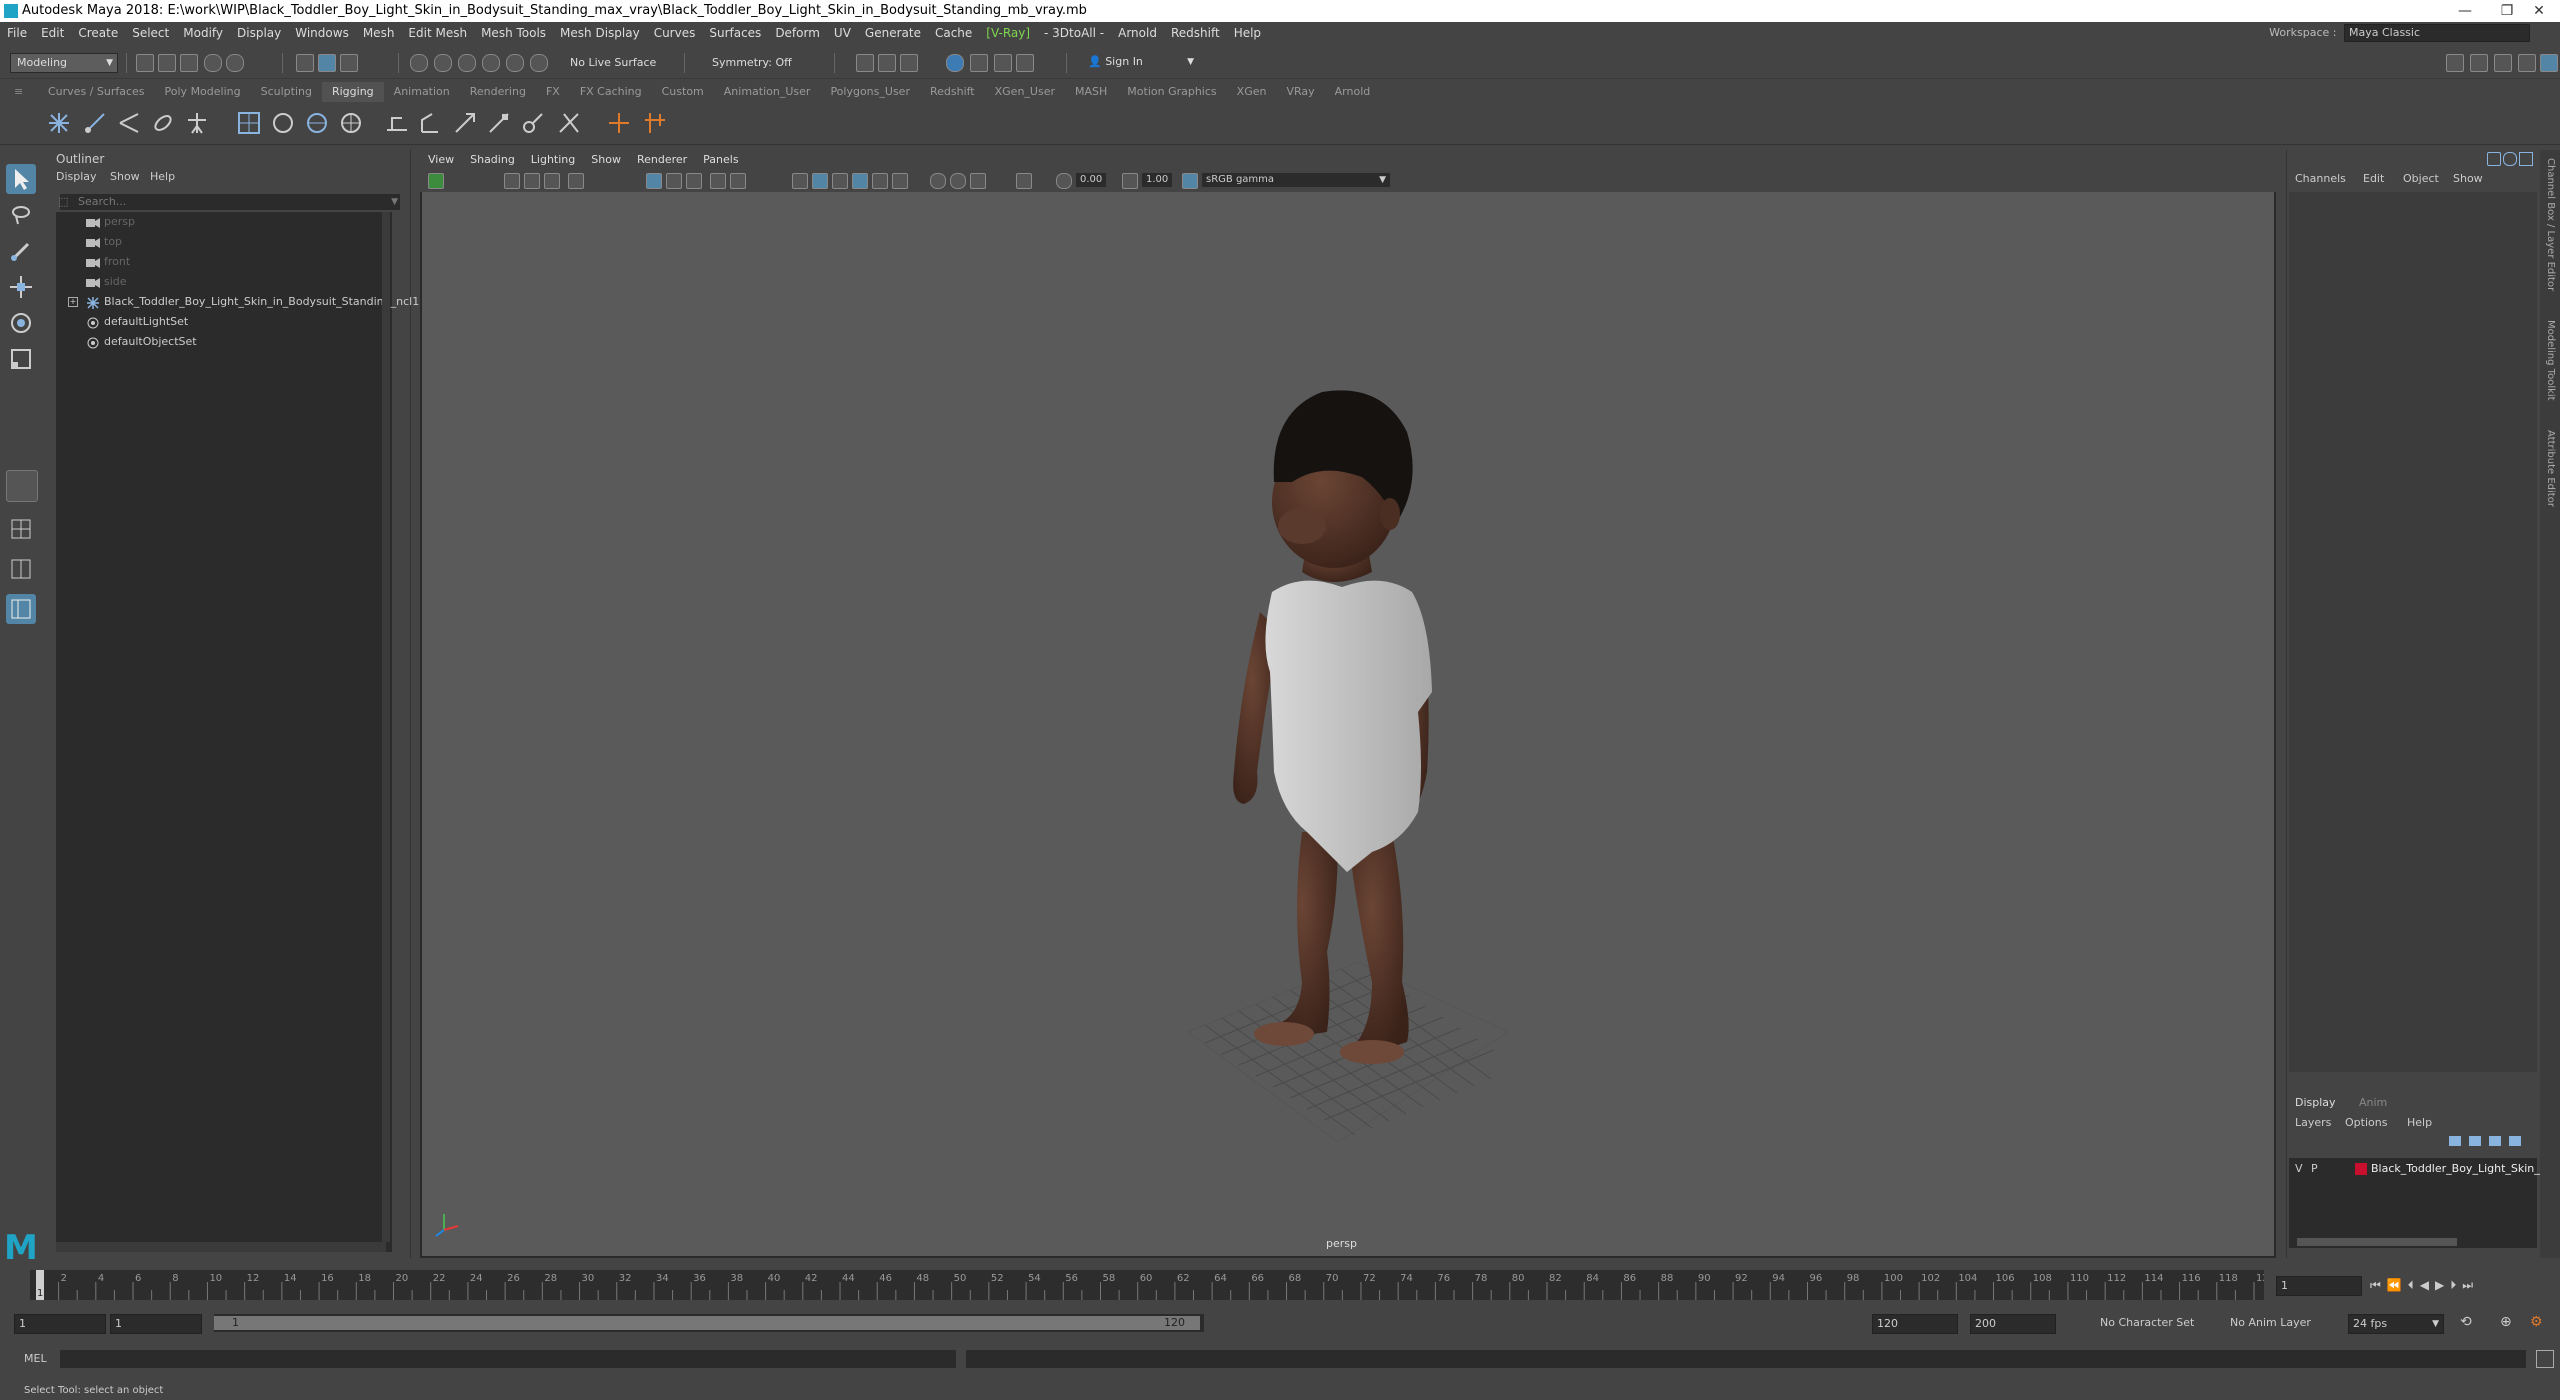 The height and width of the screenshot is (1400, 2560). What do you see at coordinates (533, 123) in the screenshot?
I see `aim-constraint-icon` at bounding box center [533, 123].